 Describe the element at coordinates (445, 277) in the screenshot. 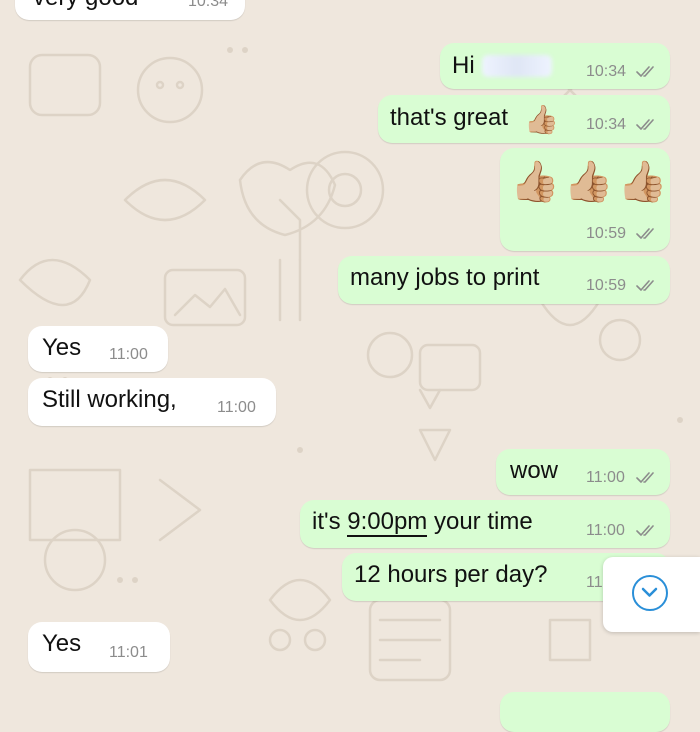

I see `message-text: many jobs to print` at that location.